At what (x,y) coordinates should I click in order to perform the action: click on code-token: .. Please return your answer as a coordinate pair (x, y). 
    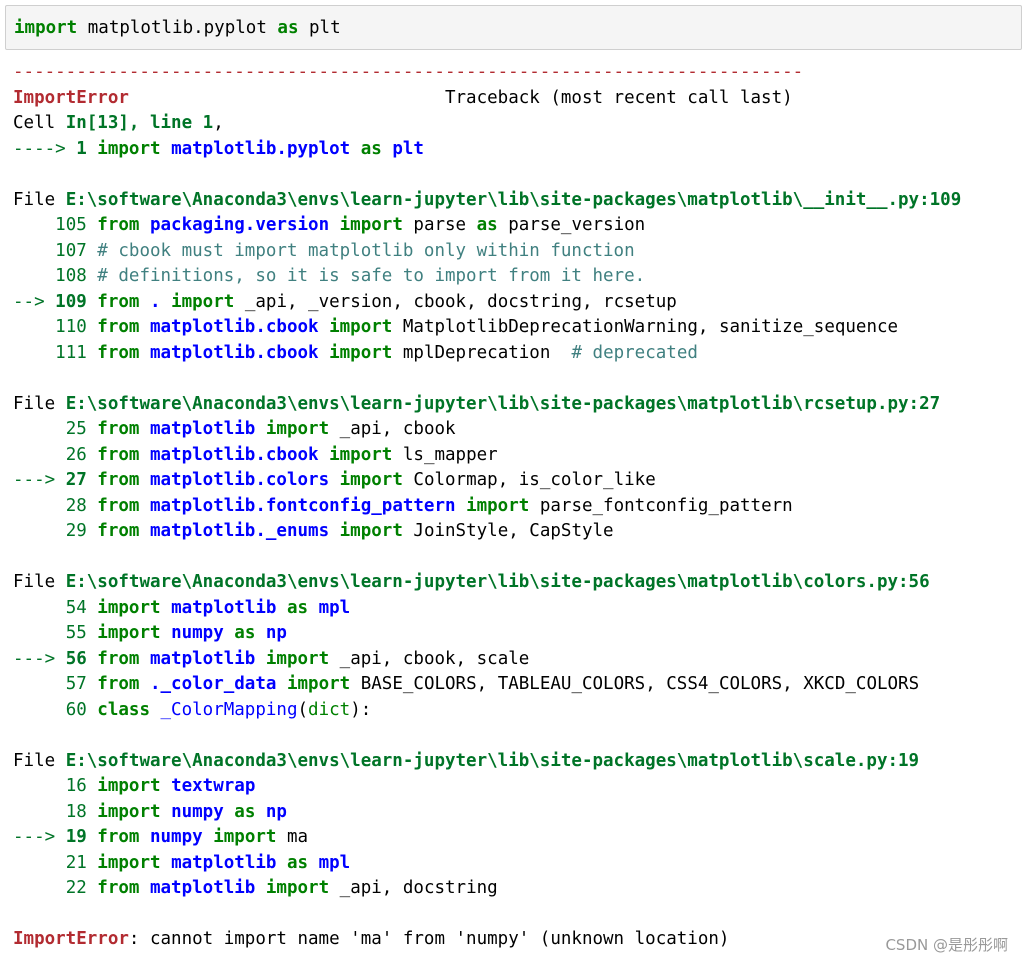
    Looking at the image, I should click on (150, 301).